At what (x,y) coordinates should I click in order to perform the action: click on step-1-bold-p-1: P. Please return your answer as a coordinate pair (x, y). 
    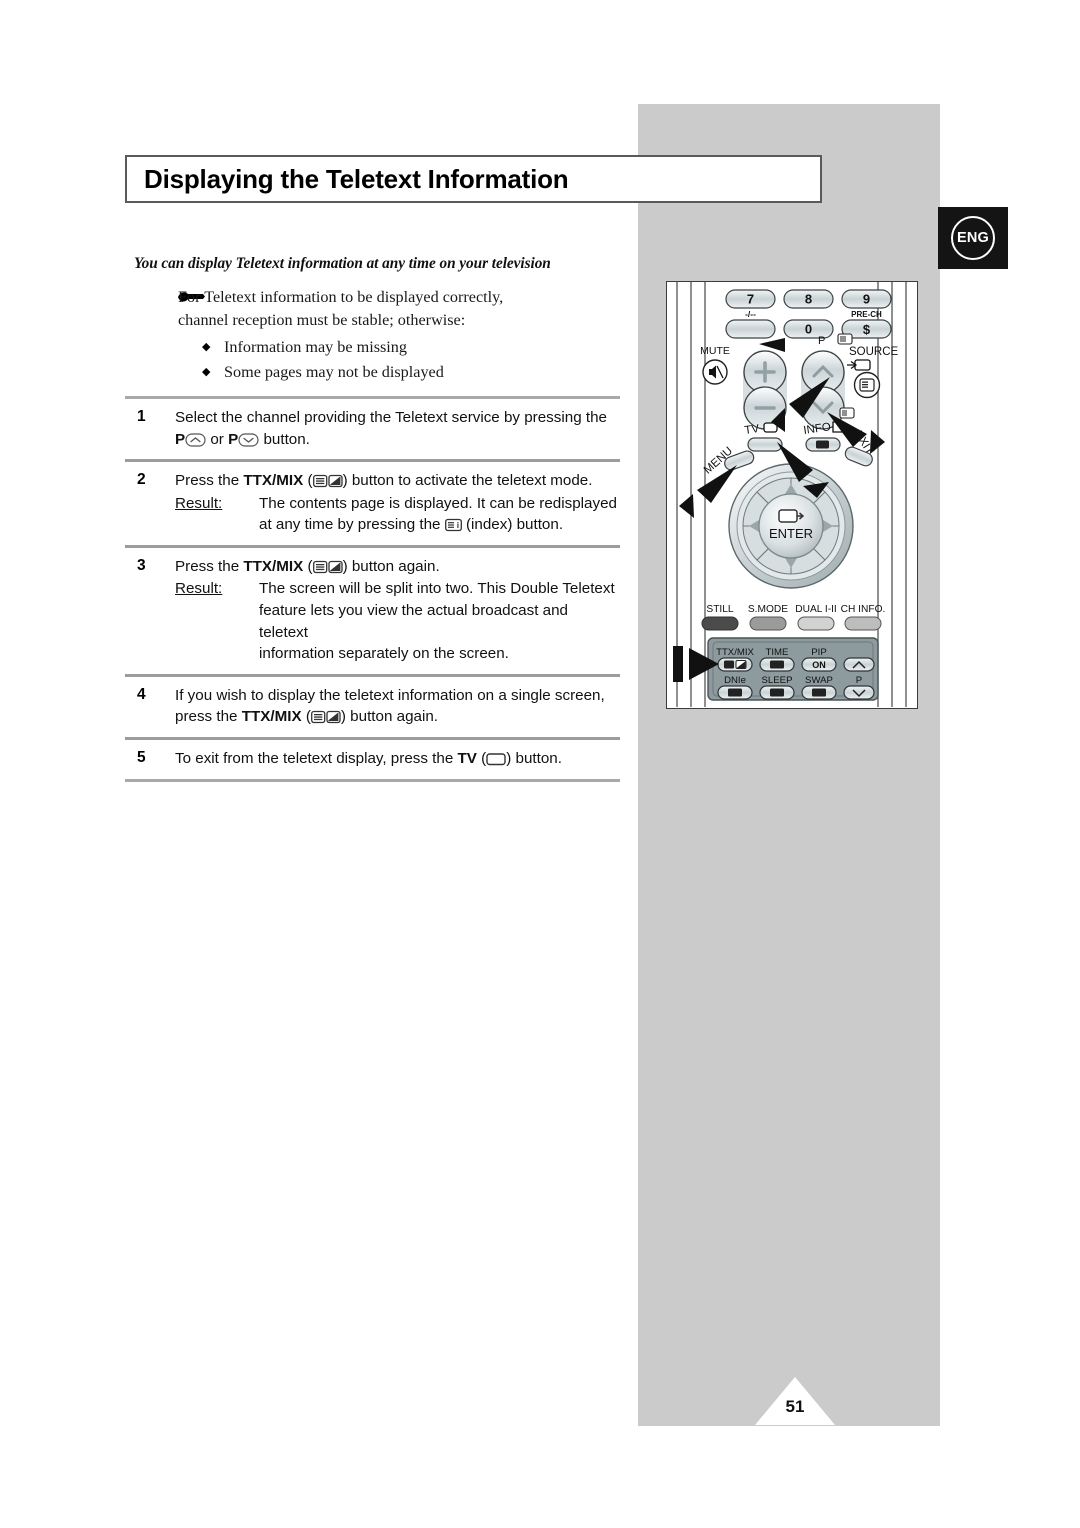
    Looking at the image, I should click on (180, 439).